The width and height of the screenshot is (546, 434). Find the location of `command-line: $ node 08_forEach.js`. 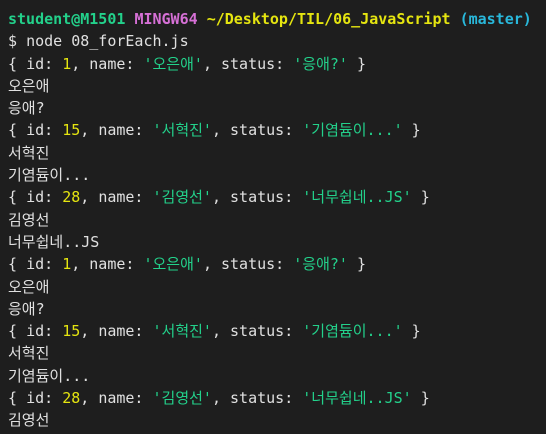

command-line: $ node 08_forEach.js is located at coordinates (277, 41).